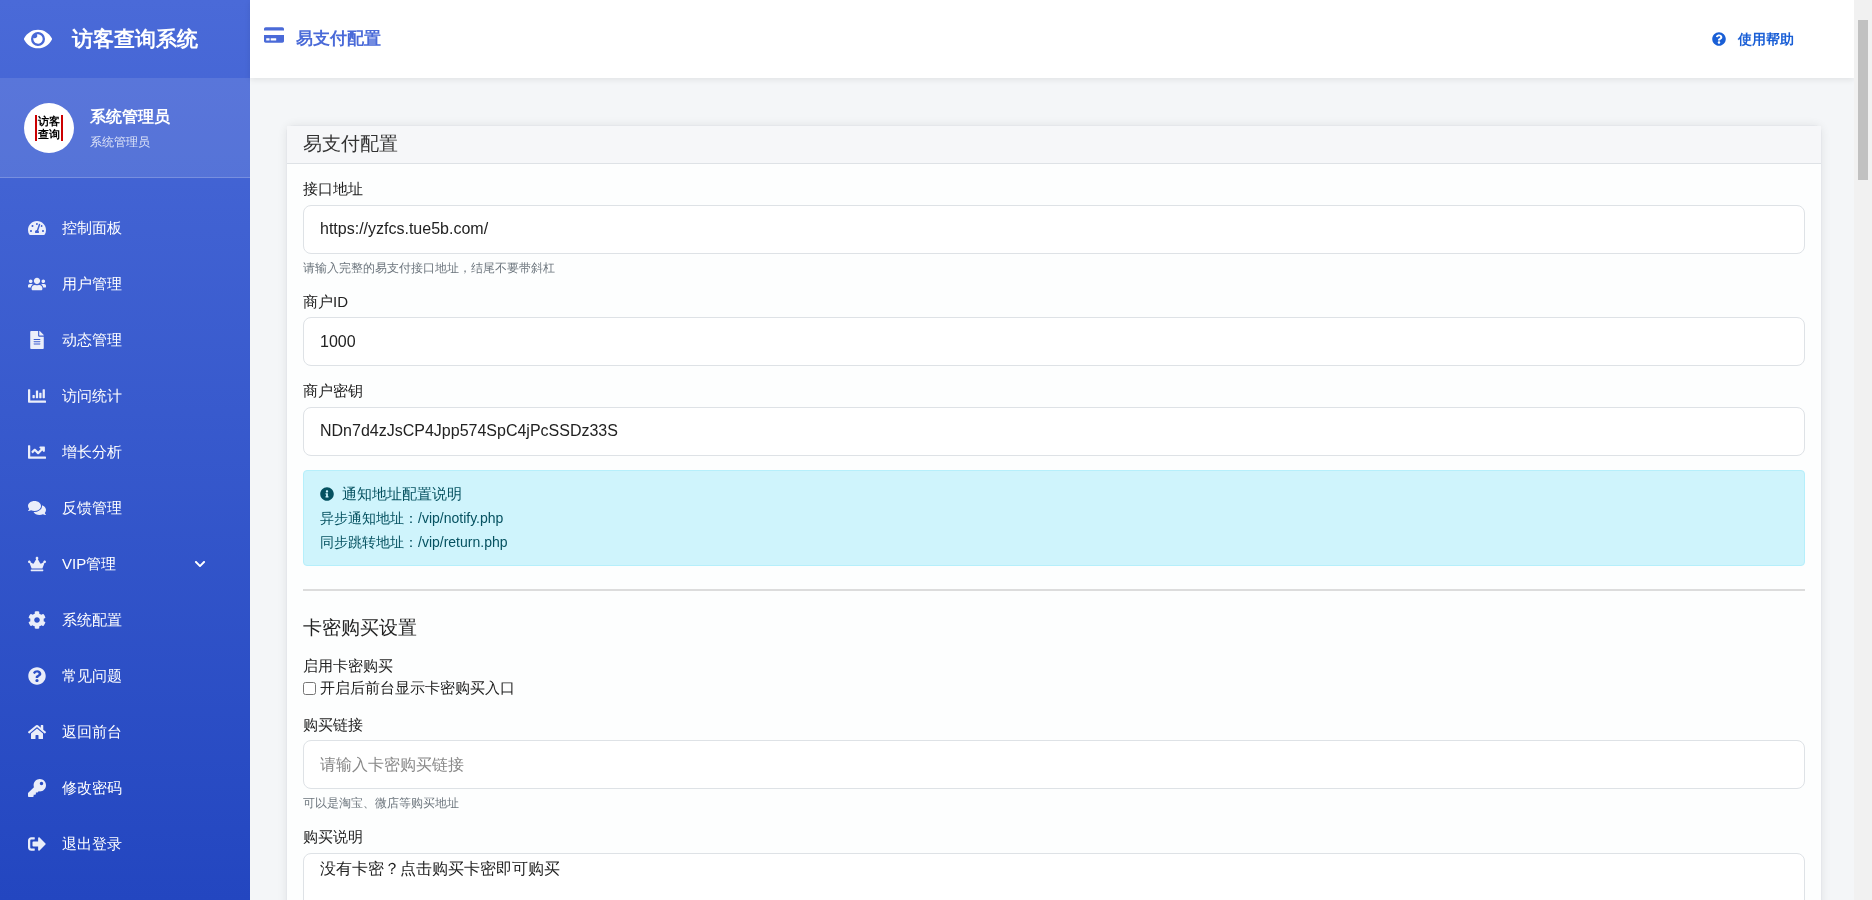 The width and height of the screenshot is (1872, 900). Describe the element at coordinates (37, 732) in the screenshot. I see `home-icon` at that location.